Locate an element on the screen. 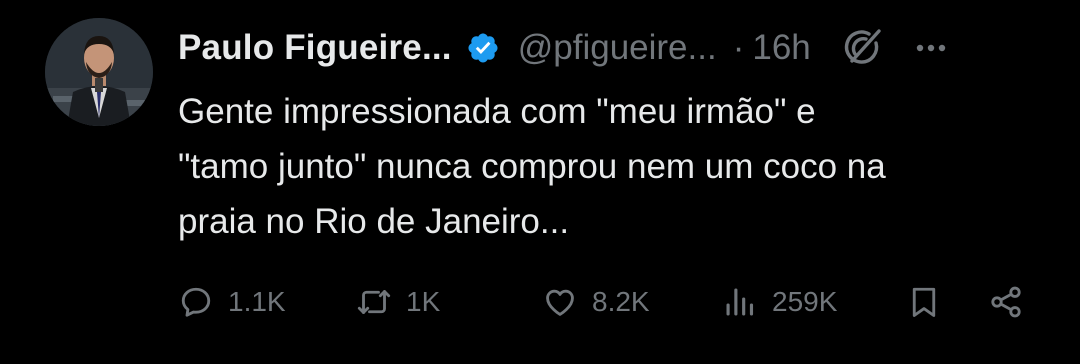 The height and width of the screenshot is (364, 1080). tweet-header: Paulo Figueire... @pfigueire... · 16h is located at coordinates (613, 48).